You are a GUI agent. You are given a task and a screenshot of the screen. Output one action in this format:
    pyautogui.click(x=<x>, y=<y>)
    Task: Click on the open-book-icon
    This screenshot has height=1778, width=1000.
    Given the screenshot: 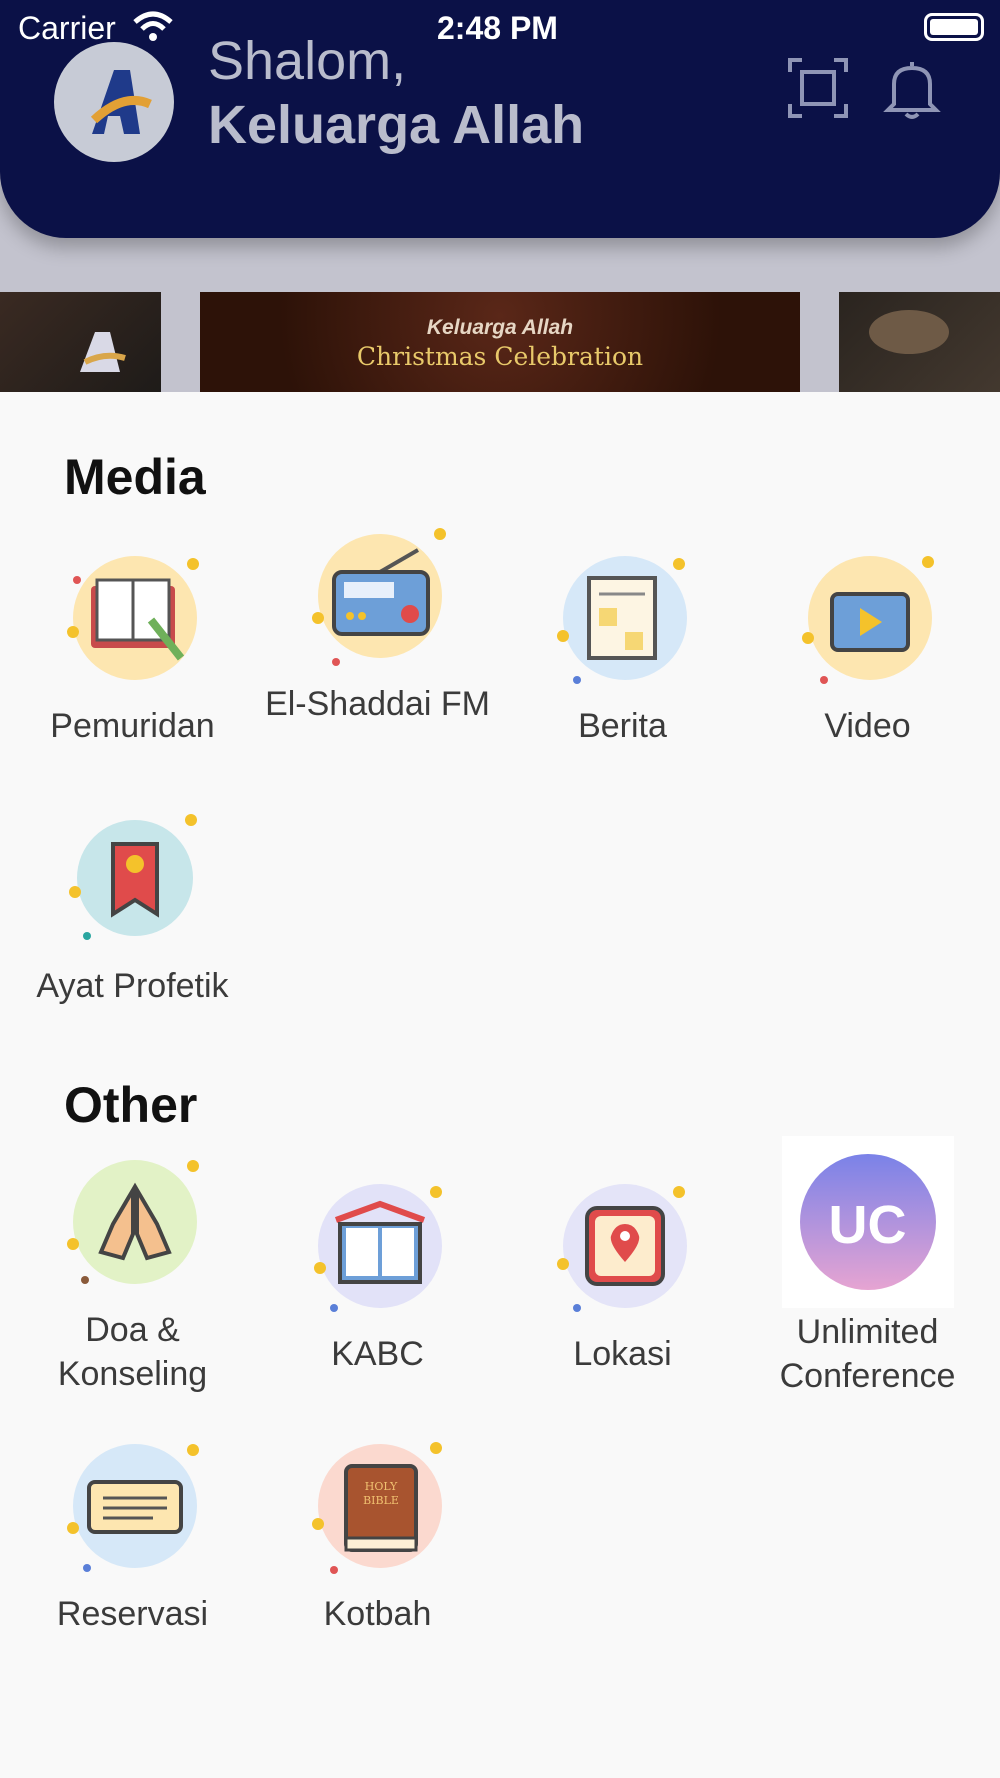 What is the action you would take?
    pyautogui.click(x=378, y=1248)
    